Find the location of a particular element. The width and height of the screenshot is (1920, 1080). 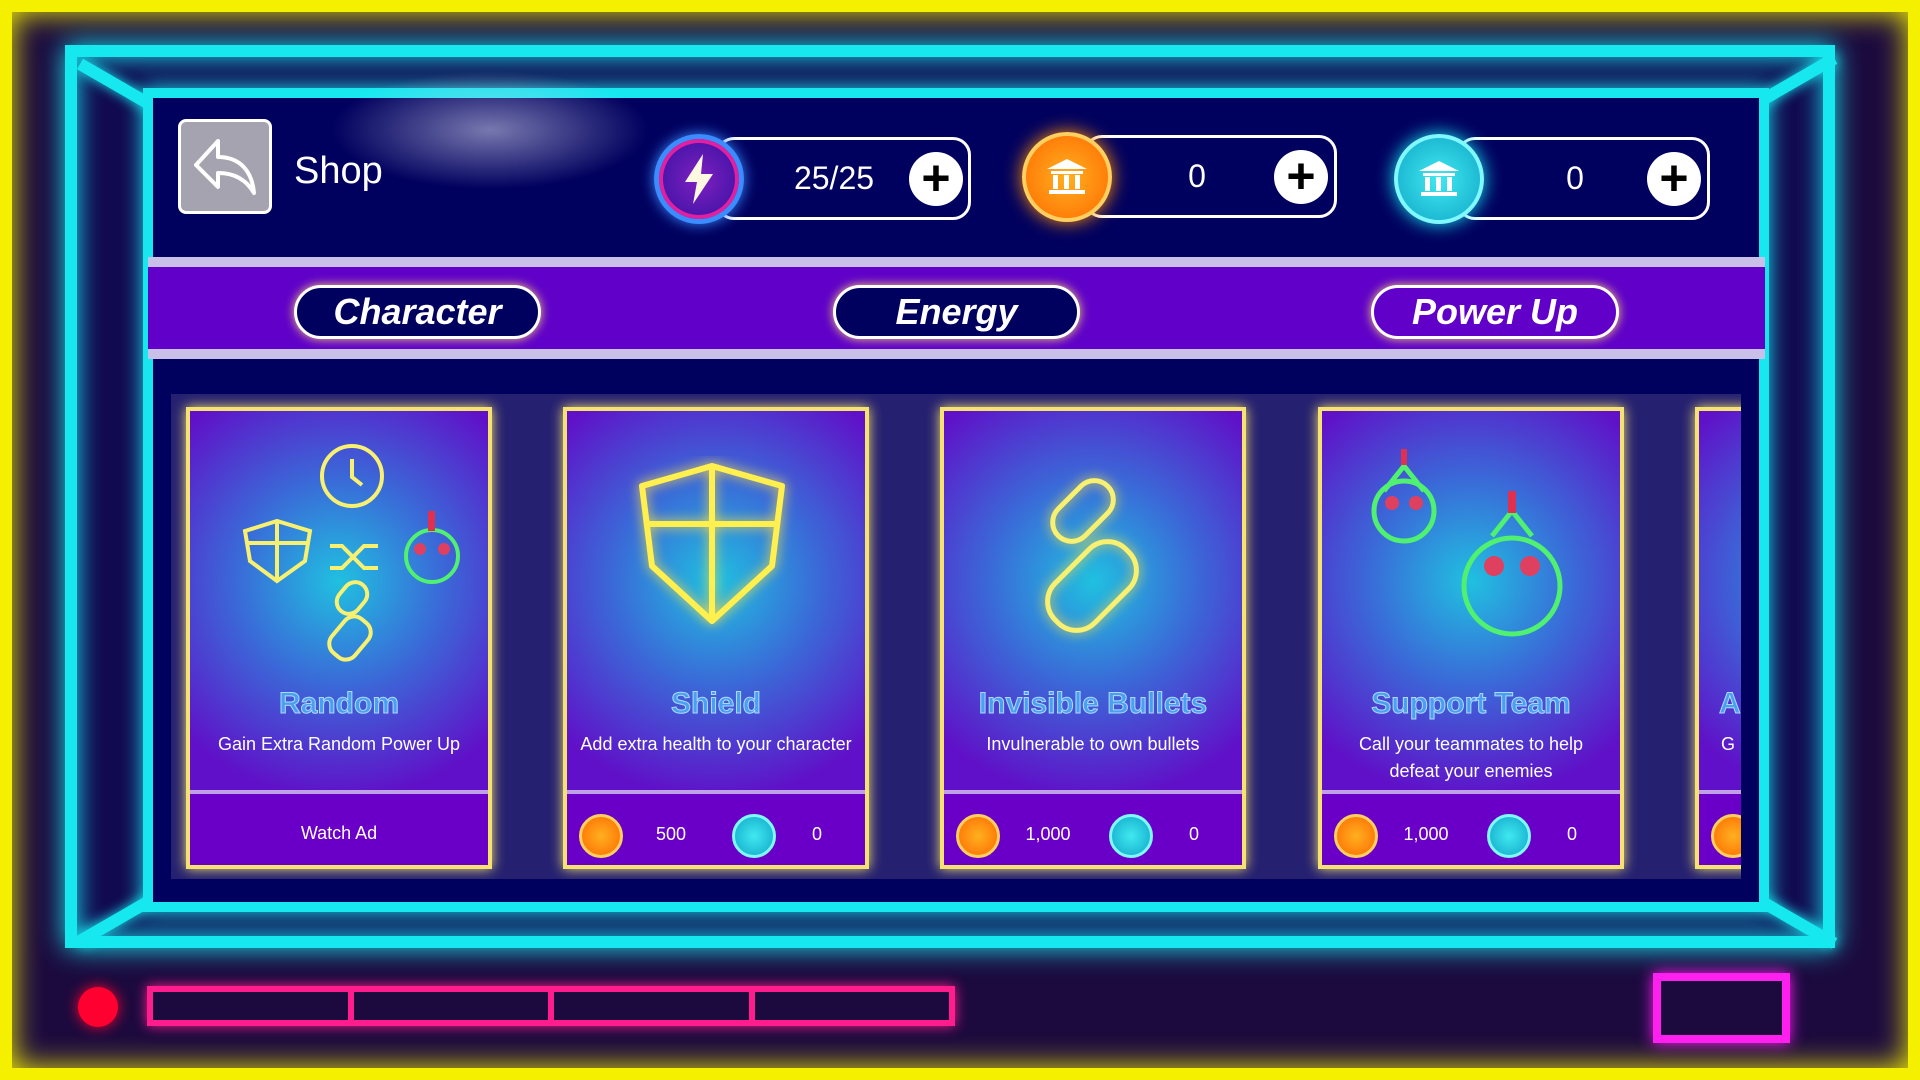

pink-bar is located at coordinates (551, 1006).